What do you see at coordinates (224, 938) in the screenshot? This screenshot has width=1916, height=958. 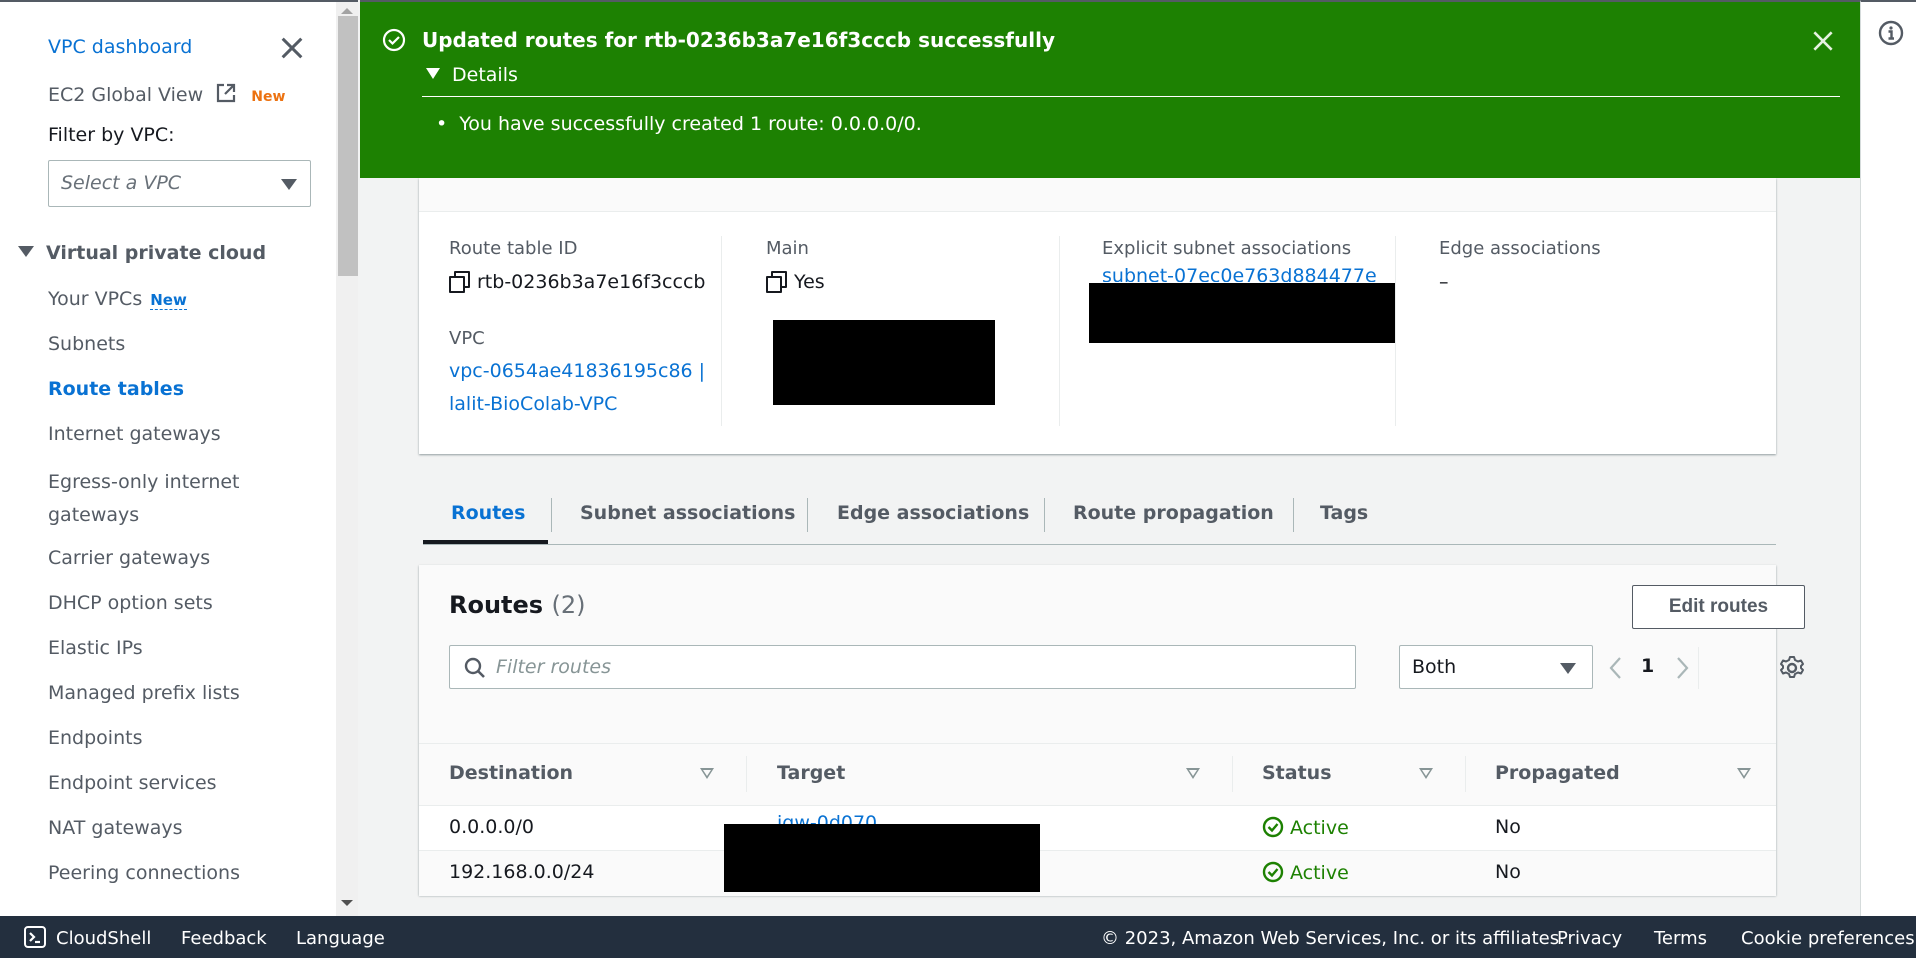 I see `feedback-link: Feedback` at bounding box center [224, 938].